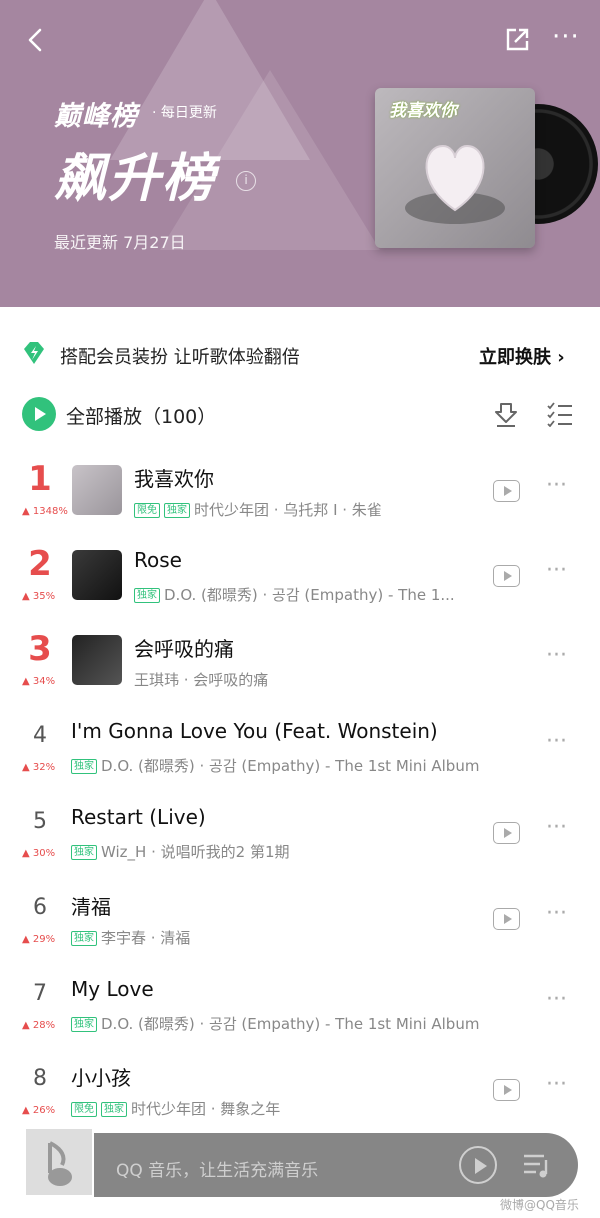 The image size is (600, 1218). I want to click on chart-cover: 我喜欢你, so click(455, 168).